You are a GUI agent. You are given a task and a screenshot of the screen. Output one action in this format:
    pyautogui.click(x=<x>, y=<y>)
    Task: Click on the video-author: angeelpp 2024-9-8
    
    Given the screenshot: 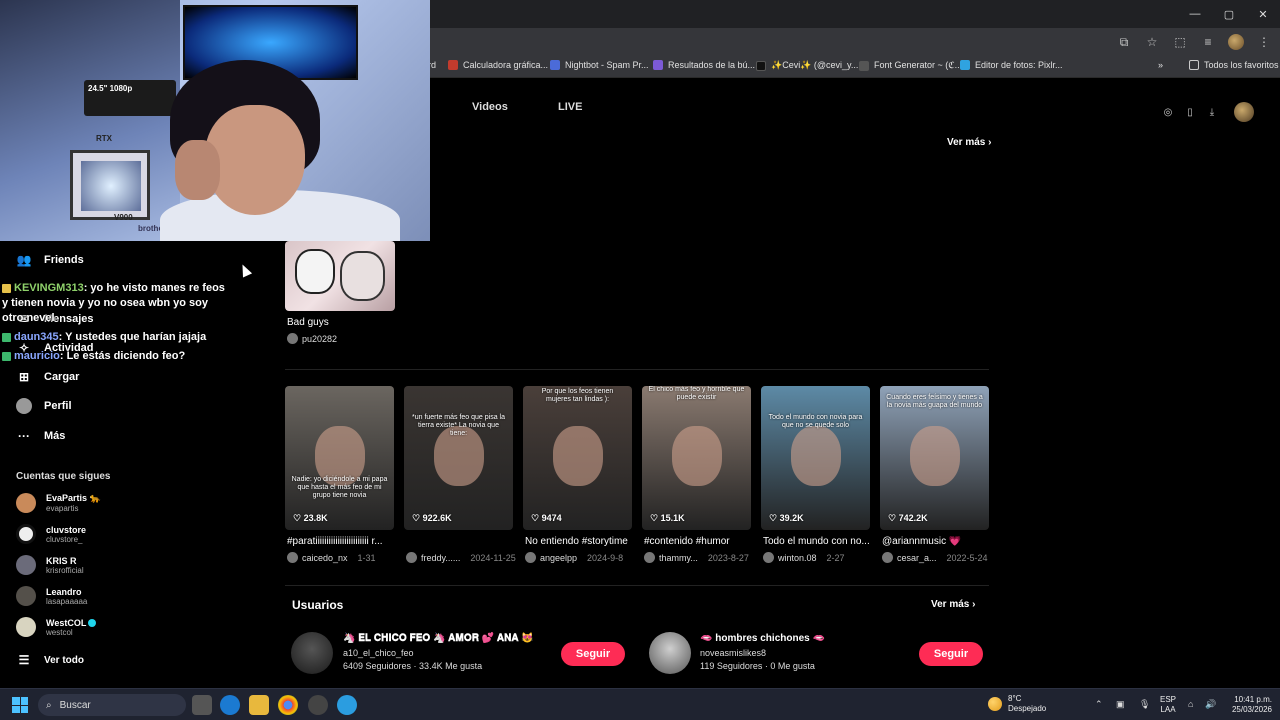 What is the action you would take?
    pyautogui.click(x=574, y=557)
    